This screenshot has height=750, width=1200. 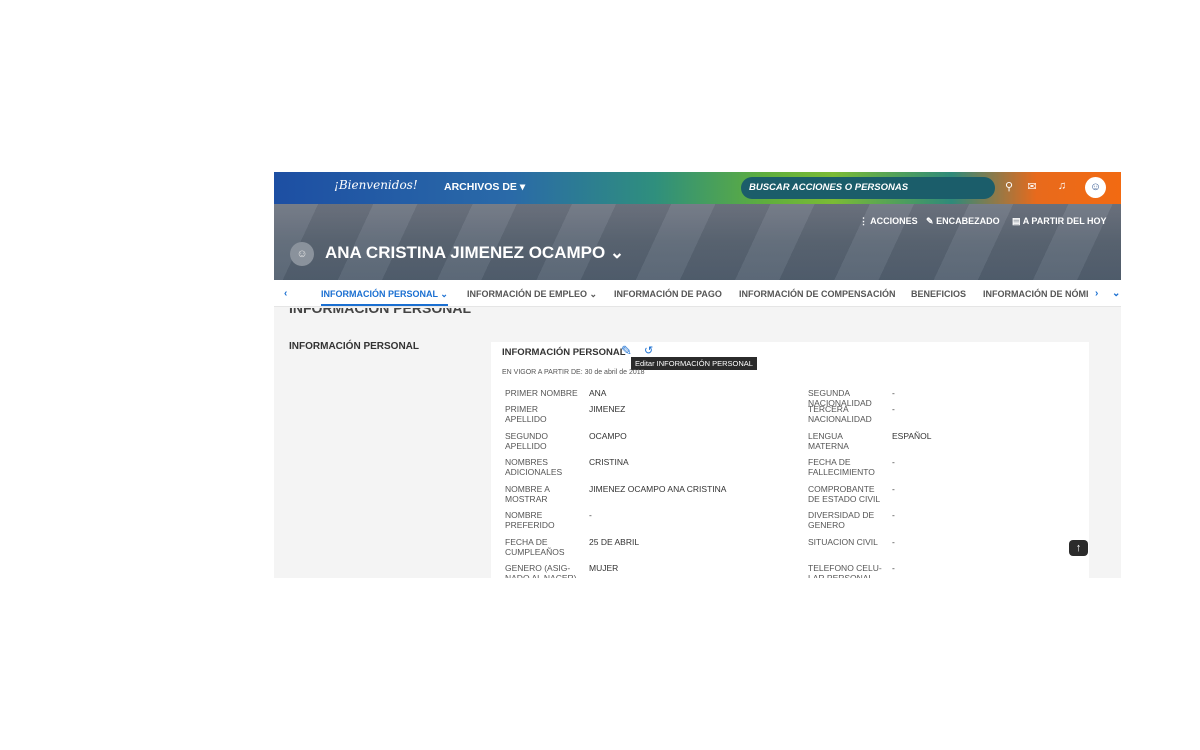 What do you see at coordinates (527, 494) in the screenshot?
I see `field-label: NOMBRE A MOSTRAR` at bounding box center [527, 494].